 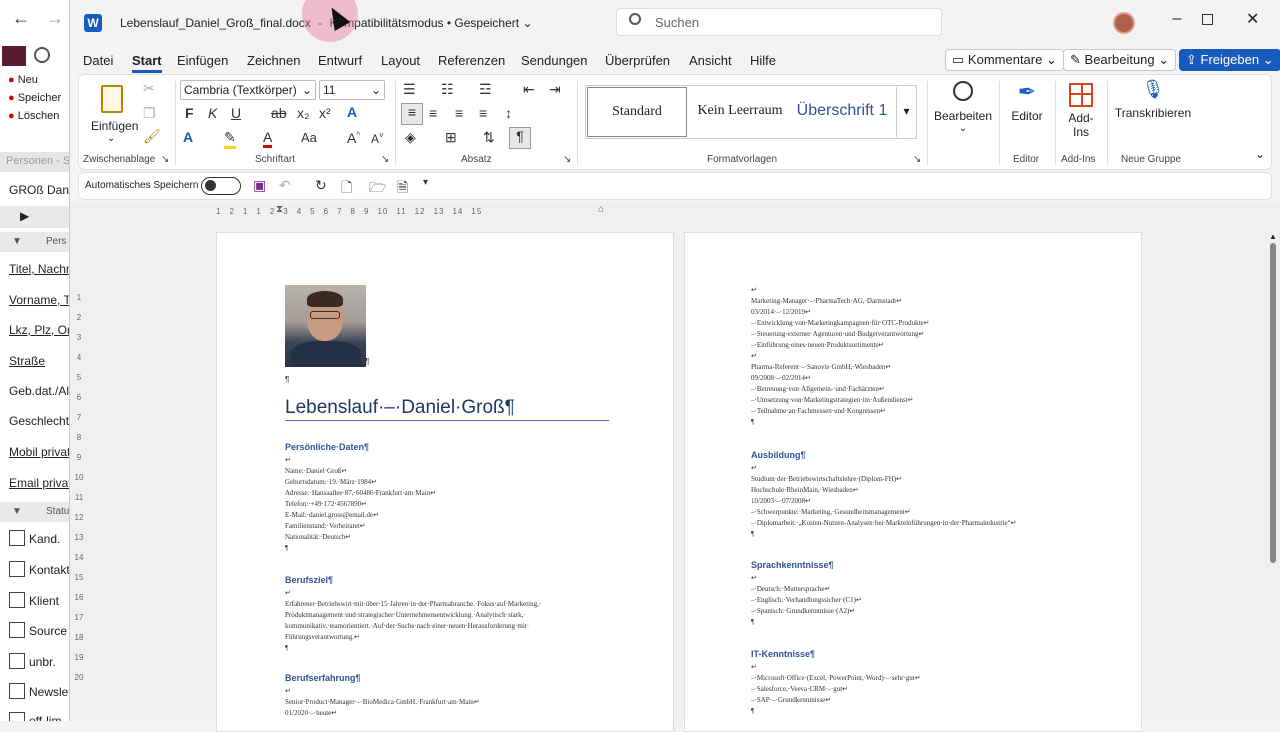 I want to click on addins-button: Add-Ins, so click(x=1081, y=114).